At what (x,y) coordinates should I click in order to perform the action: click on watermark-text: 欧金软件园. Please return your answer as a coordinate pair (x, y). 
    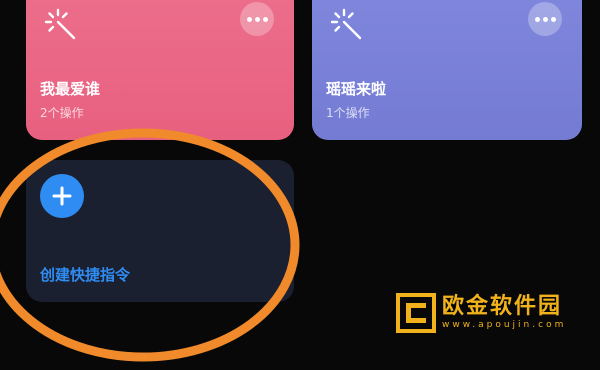
    Looking at the image, I should click on (502, 306).